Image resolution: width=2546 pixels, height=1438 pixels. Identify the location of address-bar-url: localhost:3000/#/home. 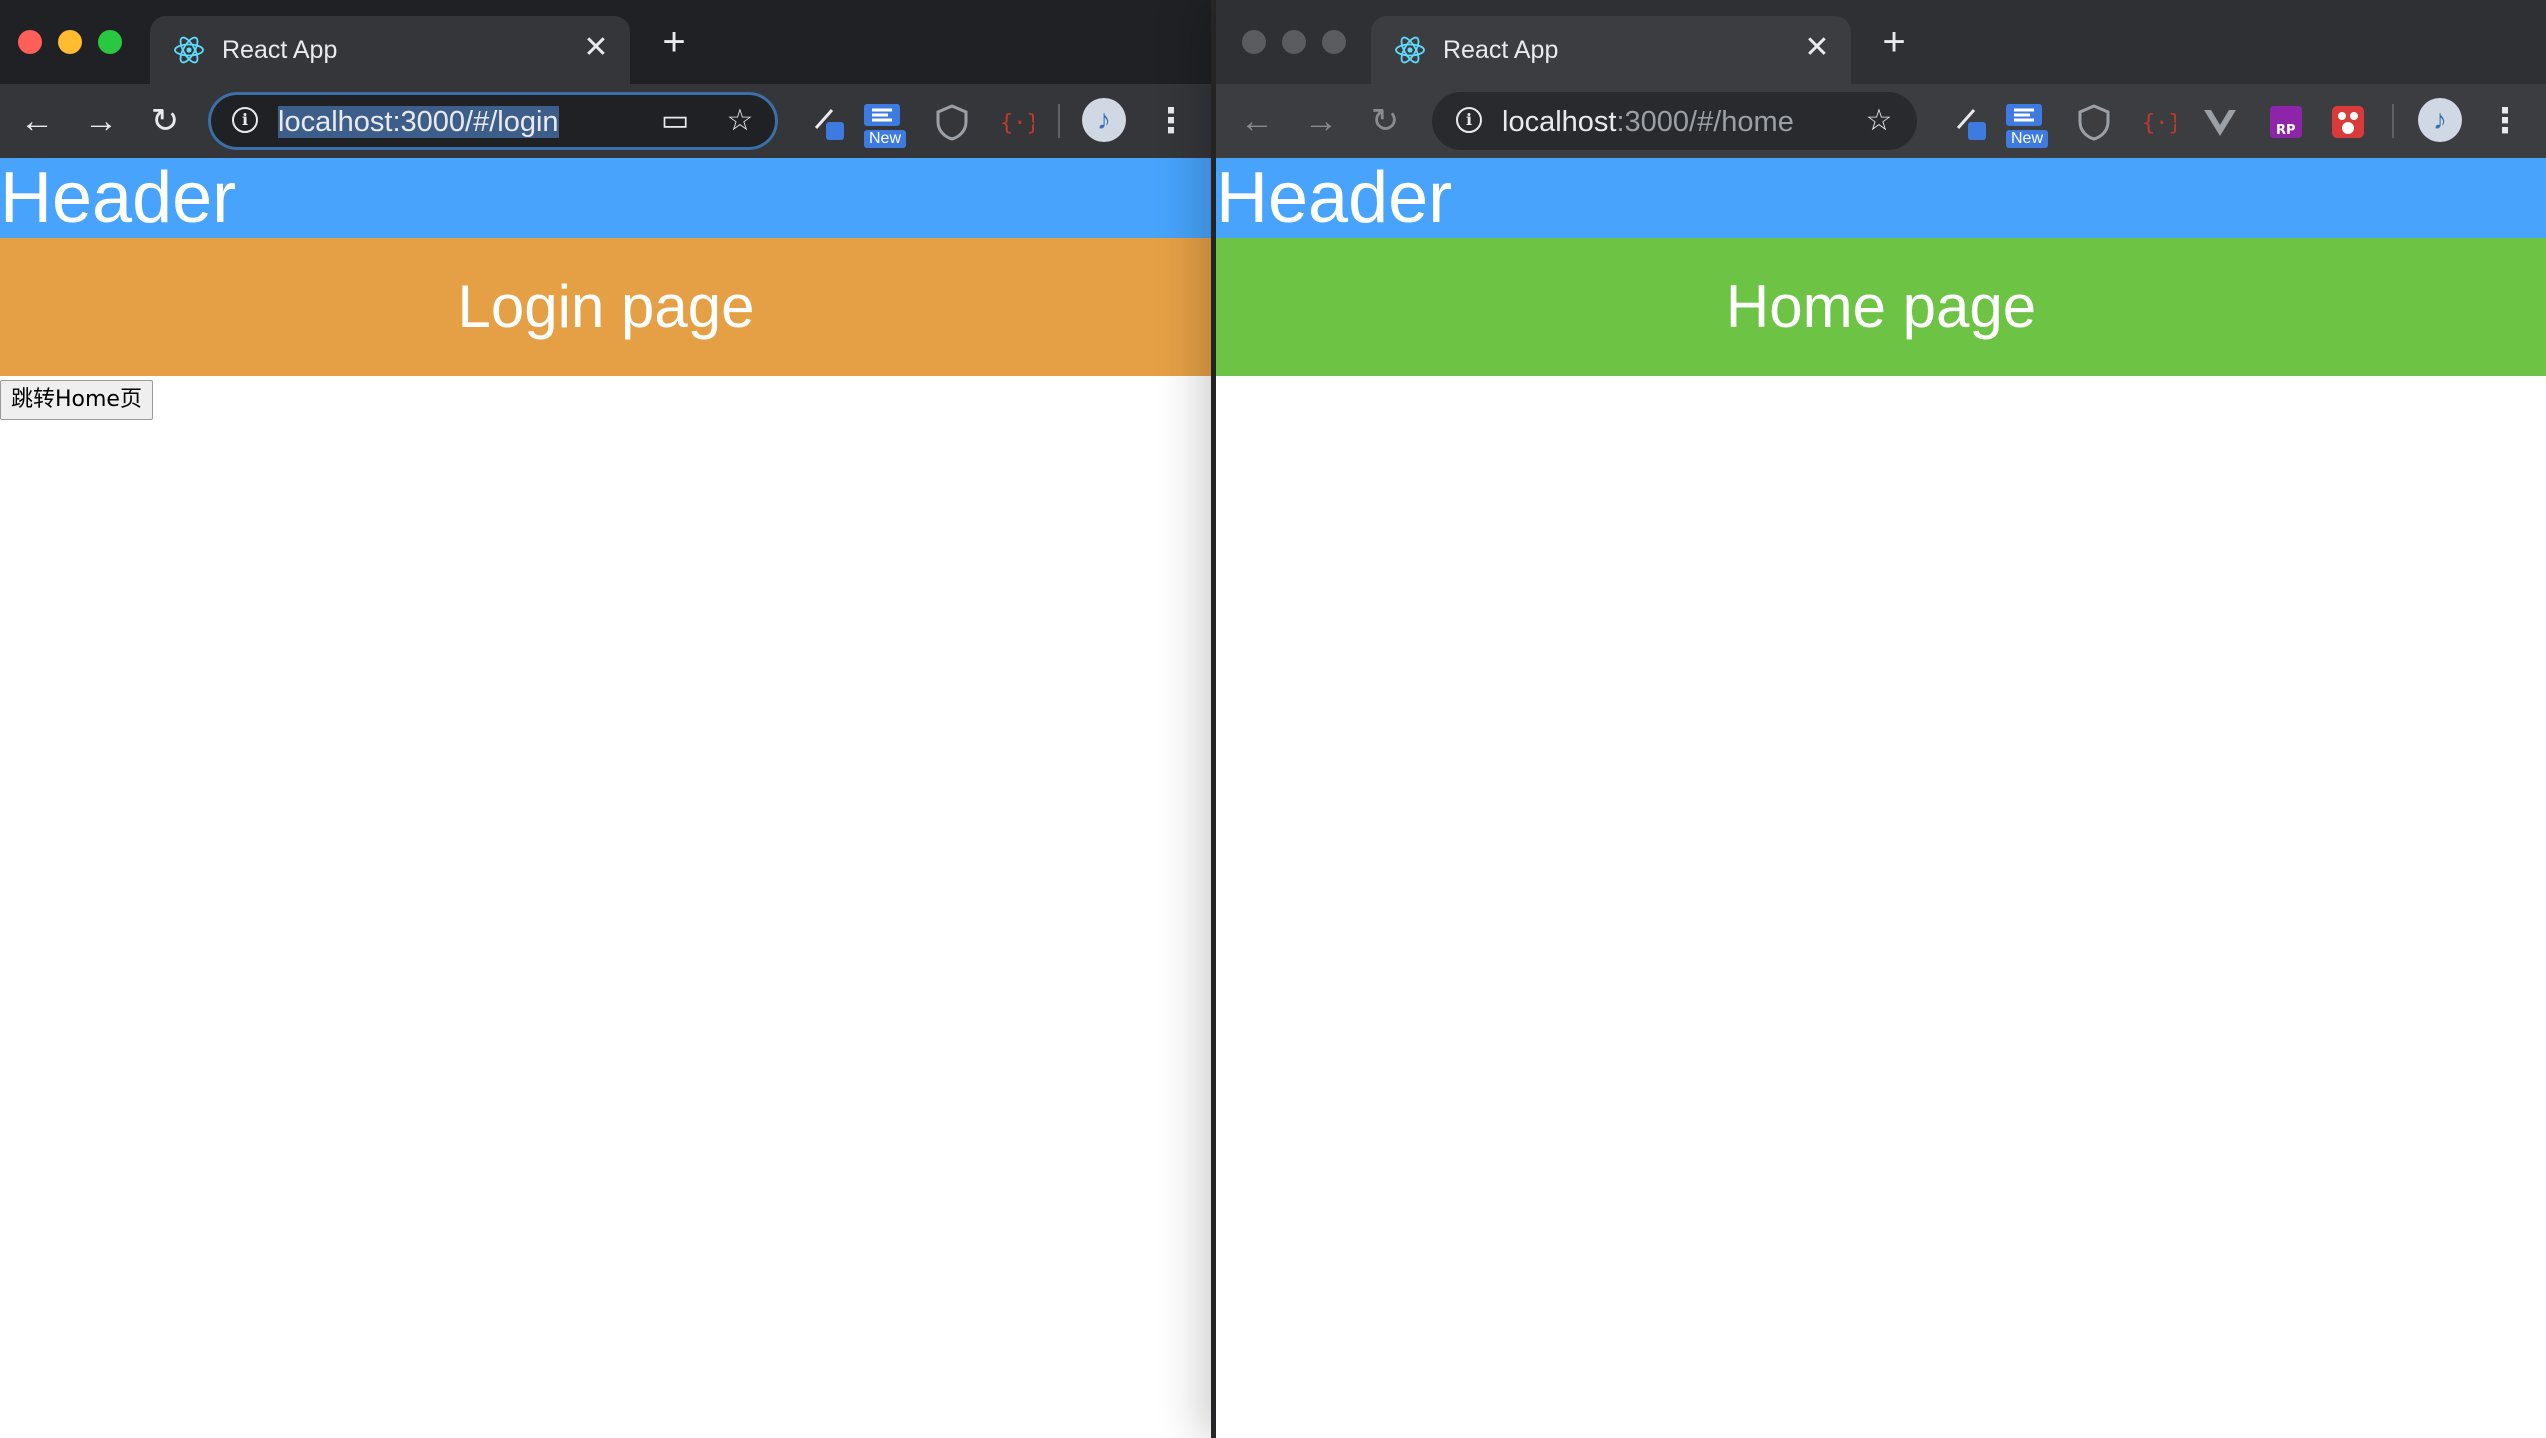
(1648, 122).